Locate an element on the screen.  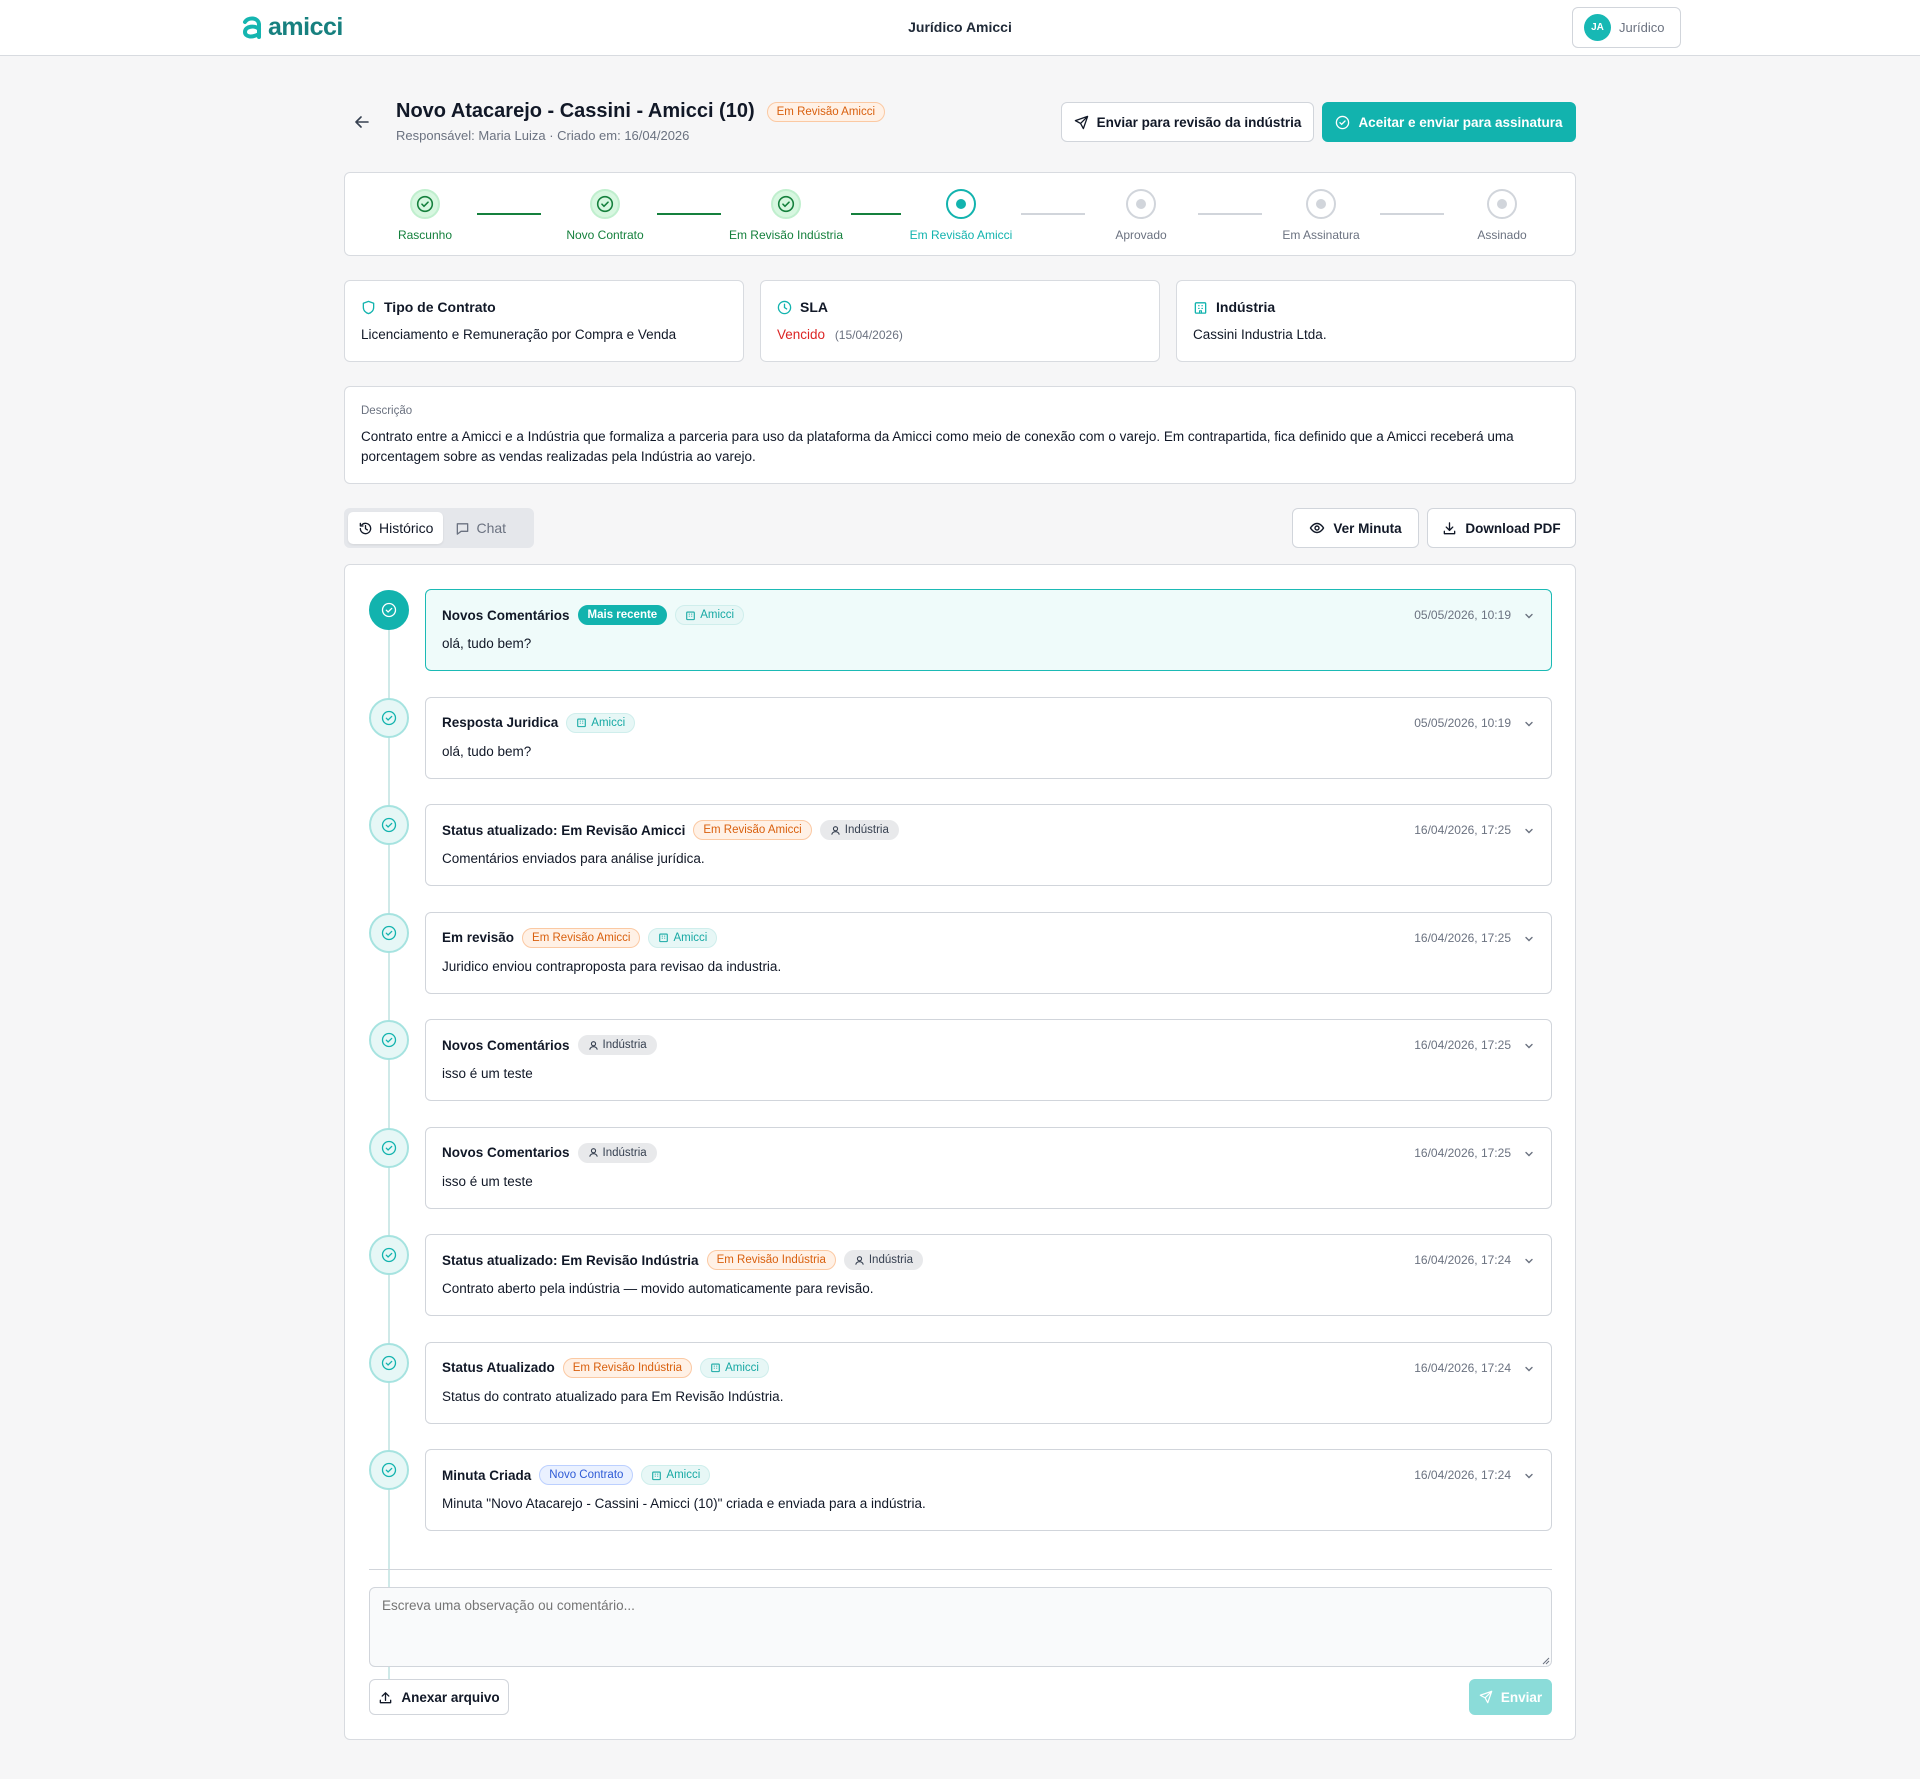
entry-badge: Indústria is located at coordinates (883, 1260).